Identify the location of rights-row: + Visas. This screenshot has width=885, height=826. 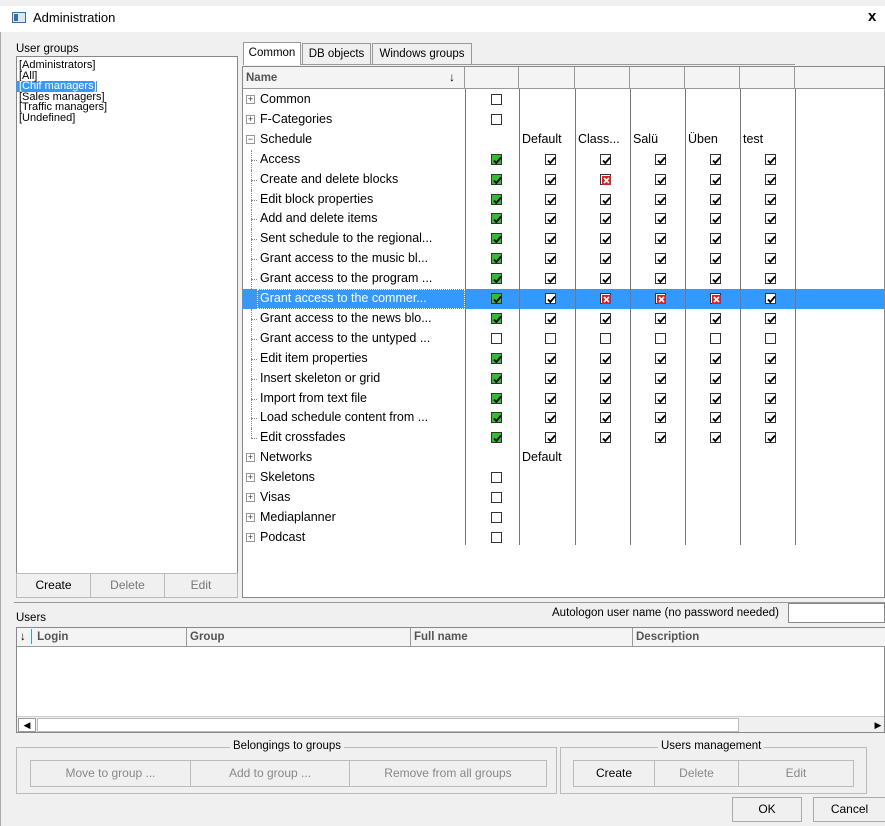
(563, 498).